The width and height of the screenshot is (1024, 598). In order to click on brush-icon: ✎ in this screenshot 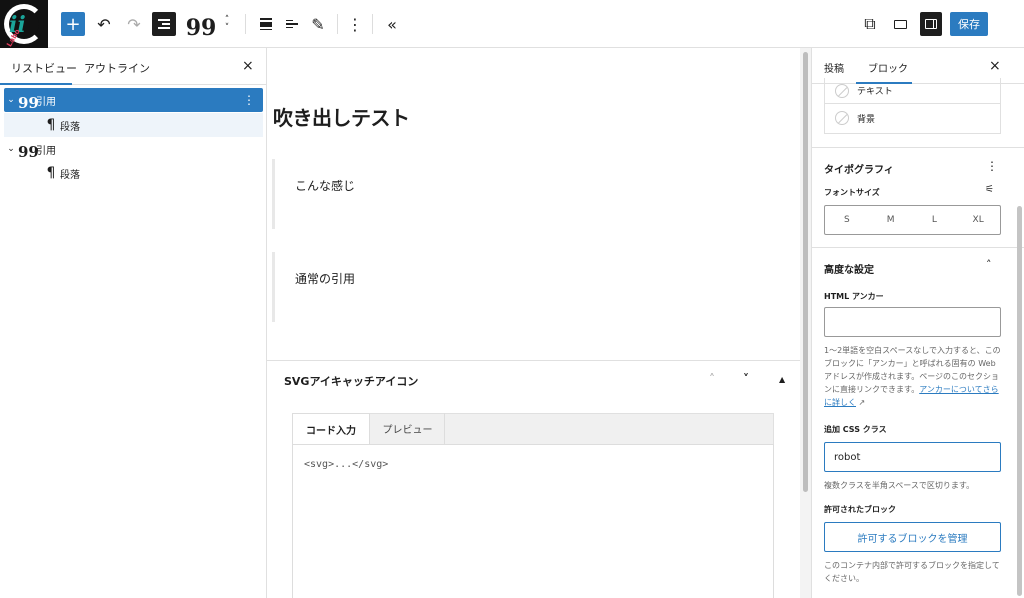, I will do `click(318, 24)`.